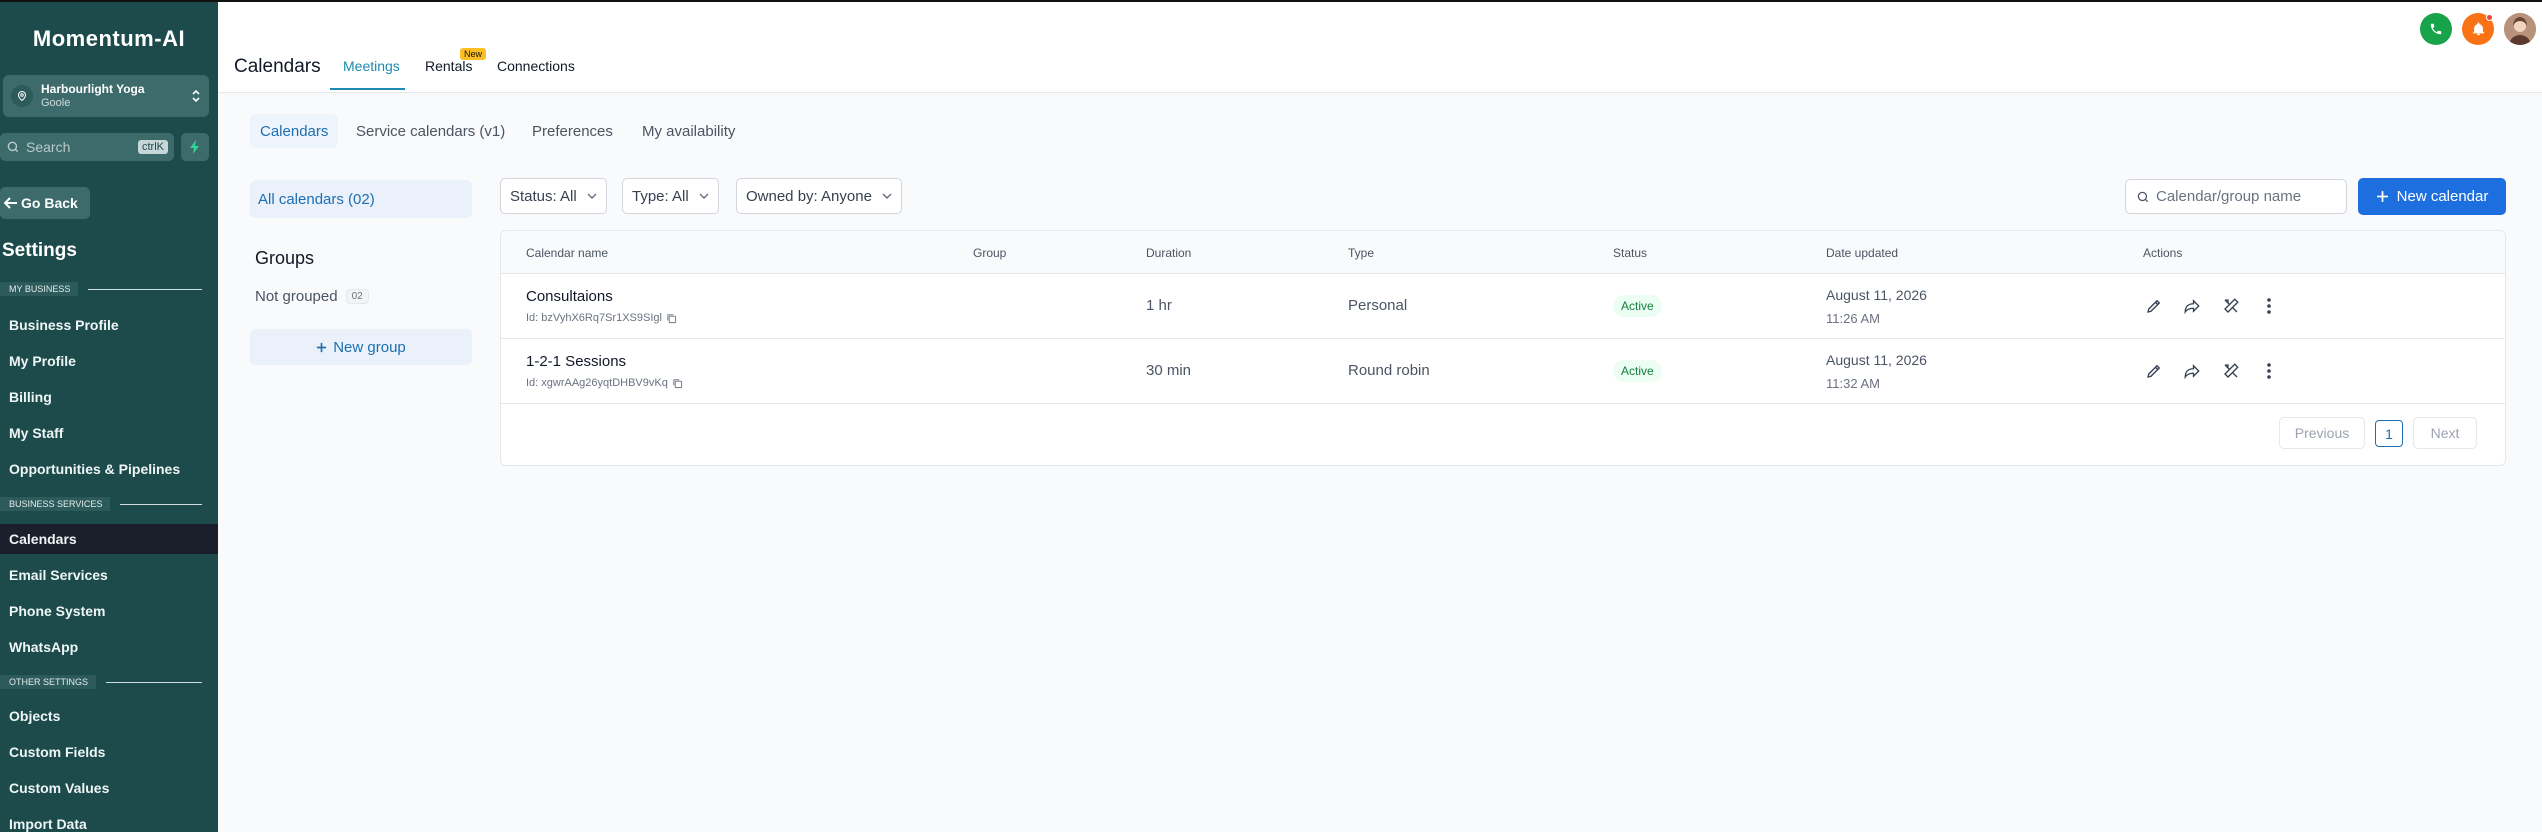 Image resolution: width=2542 pixels, height=832 pixels. What do you see at coordinates (1630, 253) in the screenshot?
I see `col-status: Status` at bounding box center [1630, 253].